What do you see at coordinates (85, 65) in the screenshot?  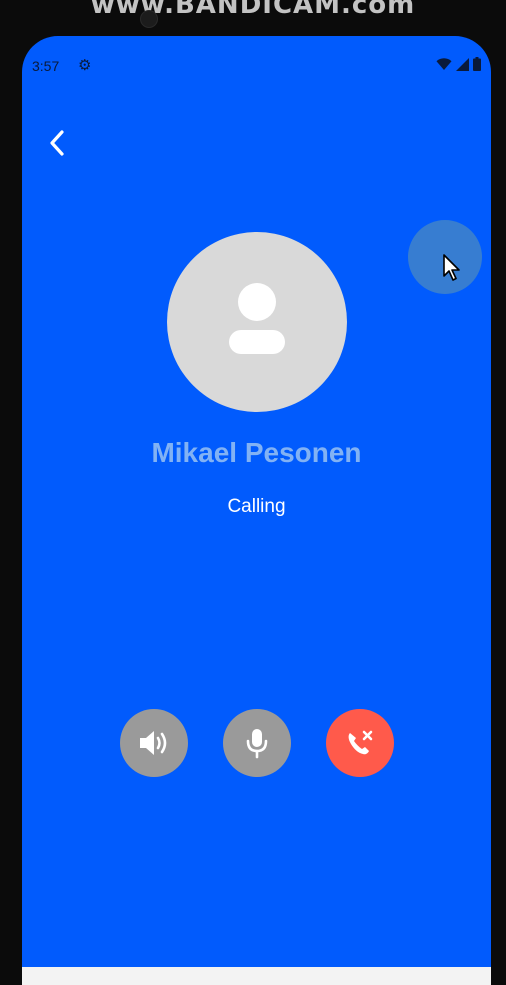 I see `settings-gear-icon: ⚙` at bounding box center [85, 65].